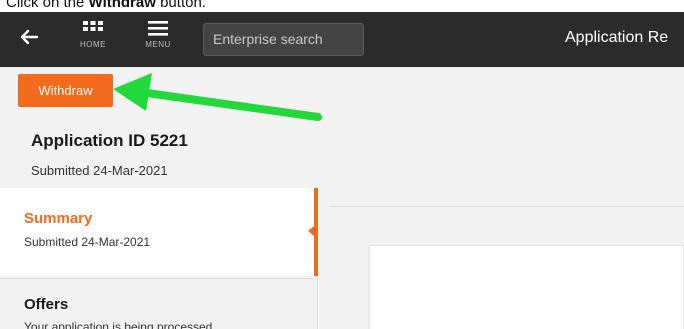 The width and height of the screenshot is (684, 329). What do you see at coordinates (180, 5) in the screenshot?
I see `instruction-suffix: button.` at bounding box center [180, 5].